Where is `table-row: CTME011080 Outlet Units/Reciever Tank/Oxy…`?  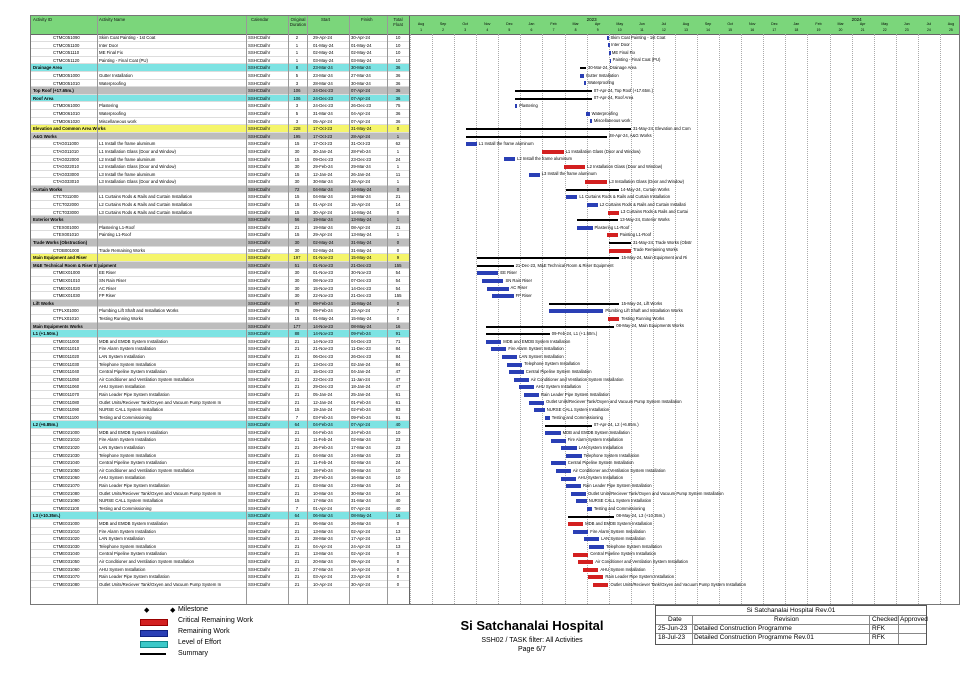 table-row: CTME011080 Outlet Units/Reciever Tank/Oxy… is located at coordinates (220, 403).